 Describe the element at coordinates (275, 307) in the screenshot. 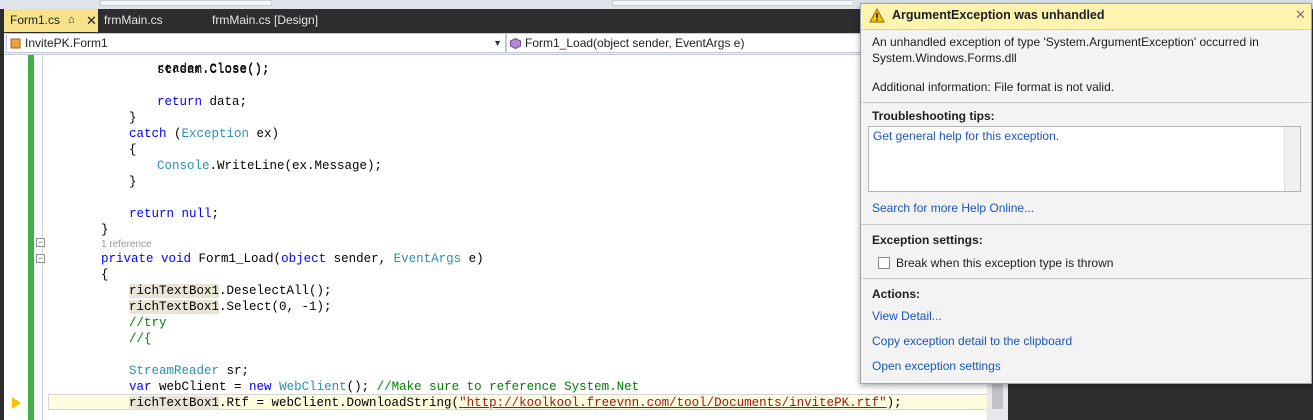

I see `code-token: .Select(0, -1);` at that location.